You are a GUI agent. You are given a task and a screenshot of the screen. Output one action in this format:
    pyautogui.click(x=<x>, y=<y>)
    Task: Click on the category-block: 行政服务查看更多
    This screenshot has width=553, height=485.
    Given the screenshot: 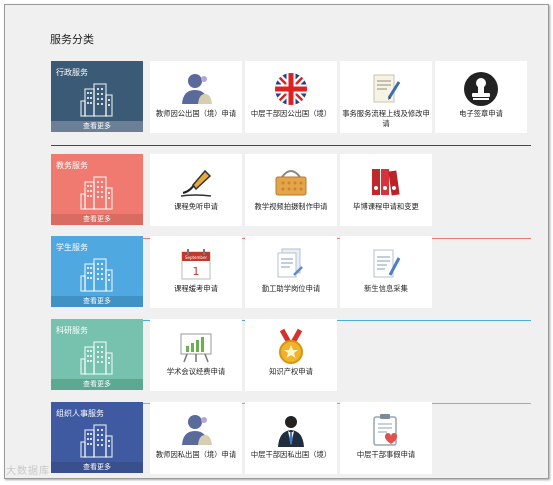 What is the action you would take?
    pyautogui.click(x=97, y=96)
    